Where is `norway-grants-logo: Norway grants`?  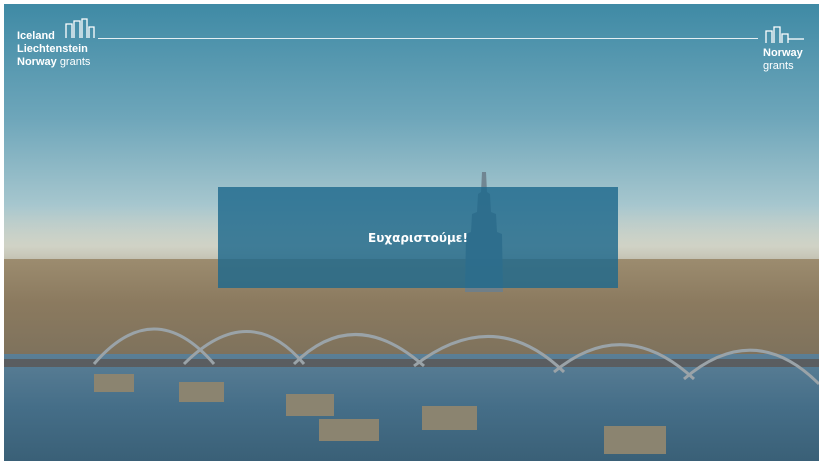 norway-grants-logo: Norway grants is located at coordinates (783, 60).